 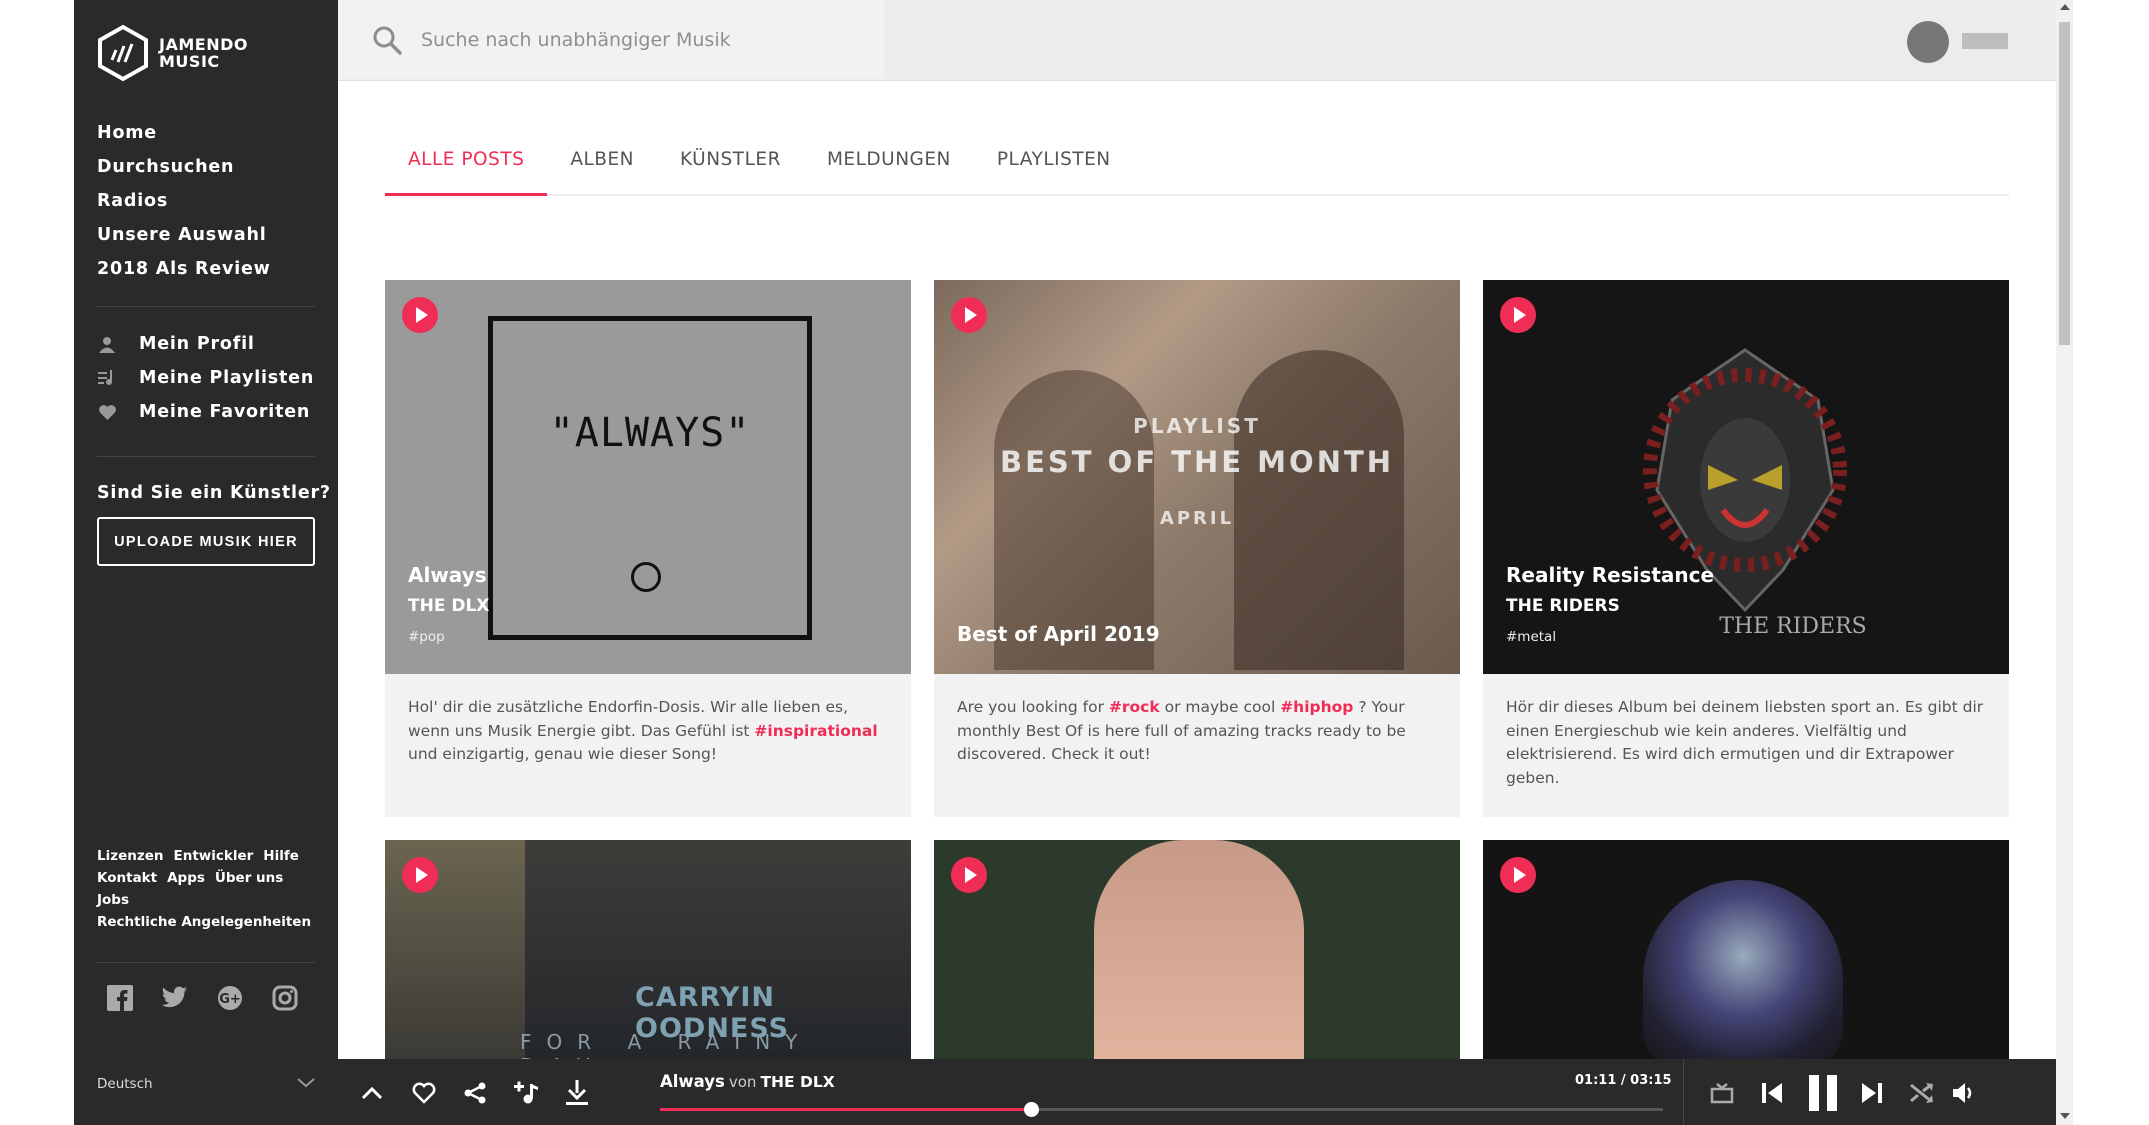 I want to click on footer-link-licenses: Lizenzen, so click(x=130, y=856).